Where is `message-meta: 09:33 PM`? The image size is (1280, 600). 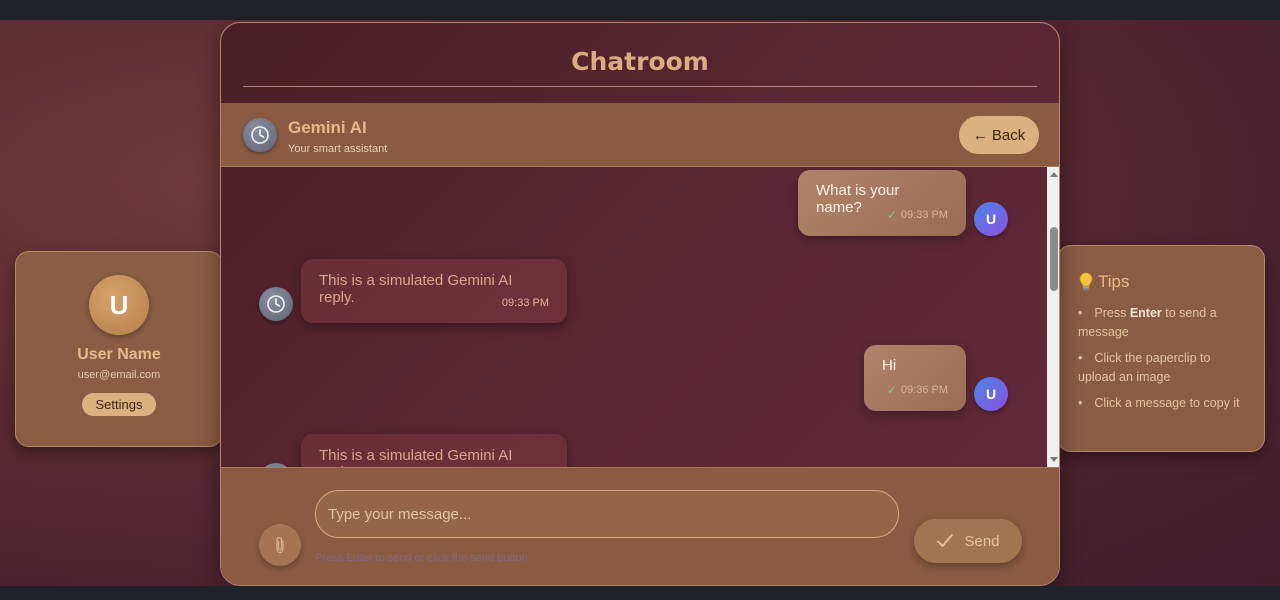 message-meta: 09:33 PM is located at coordinates (525, 303).